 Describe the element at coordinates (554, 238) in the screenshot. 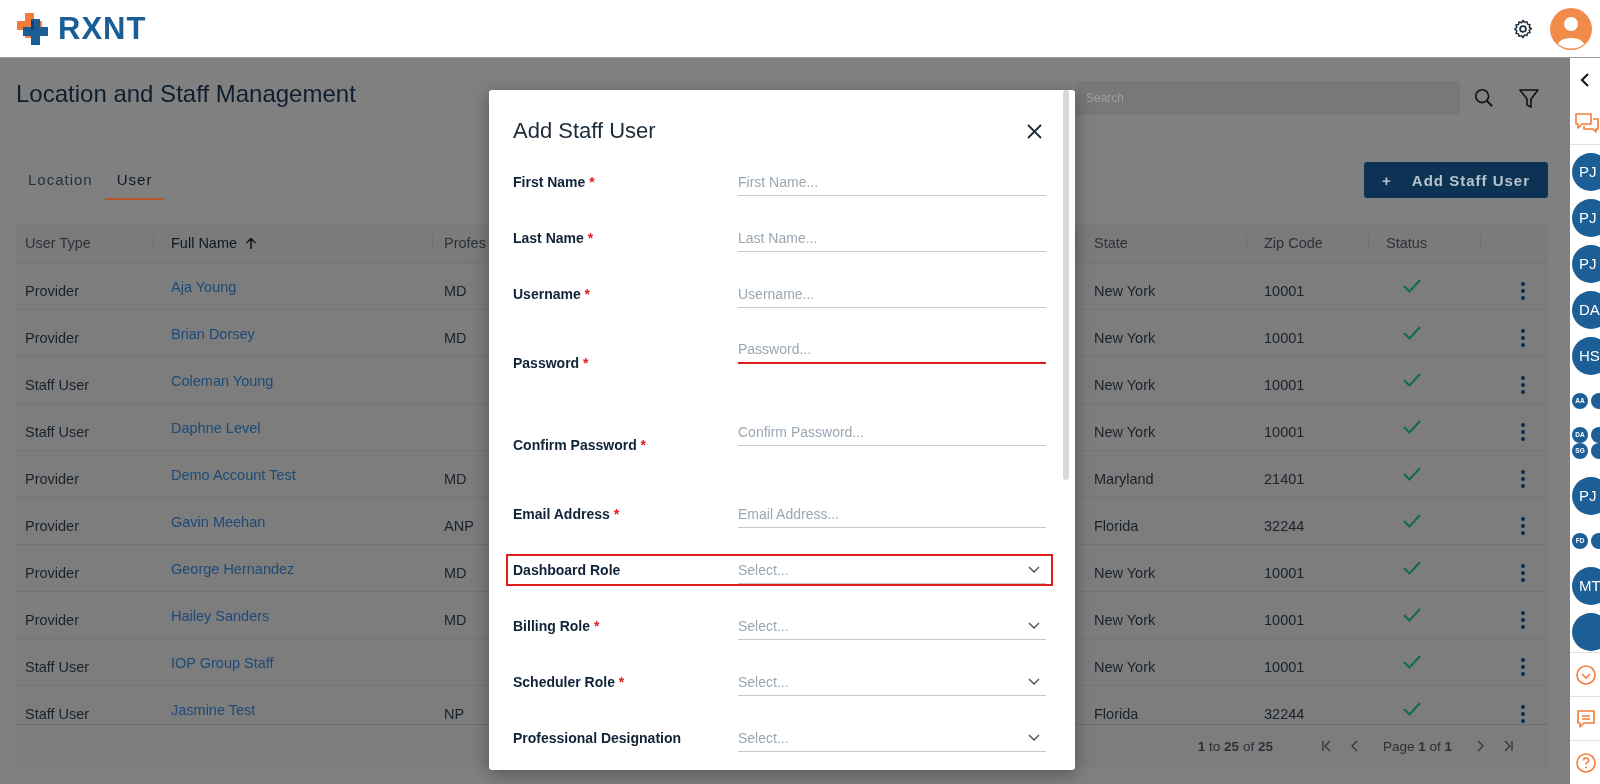

I see `field-label: Last Name *` at that location.